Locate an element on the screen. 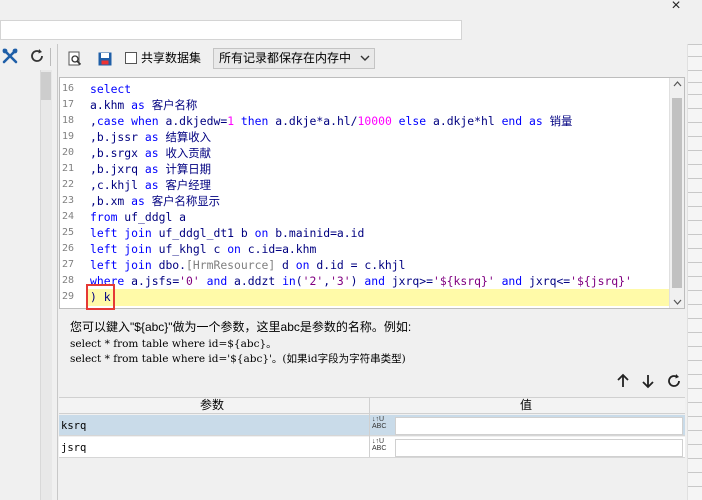  current-line-highlight is located at coordinates (365, 297).